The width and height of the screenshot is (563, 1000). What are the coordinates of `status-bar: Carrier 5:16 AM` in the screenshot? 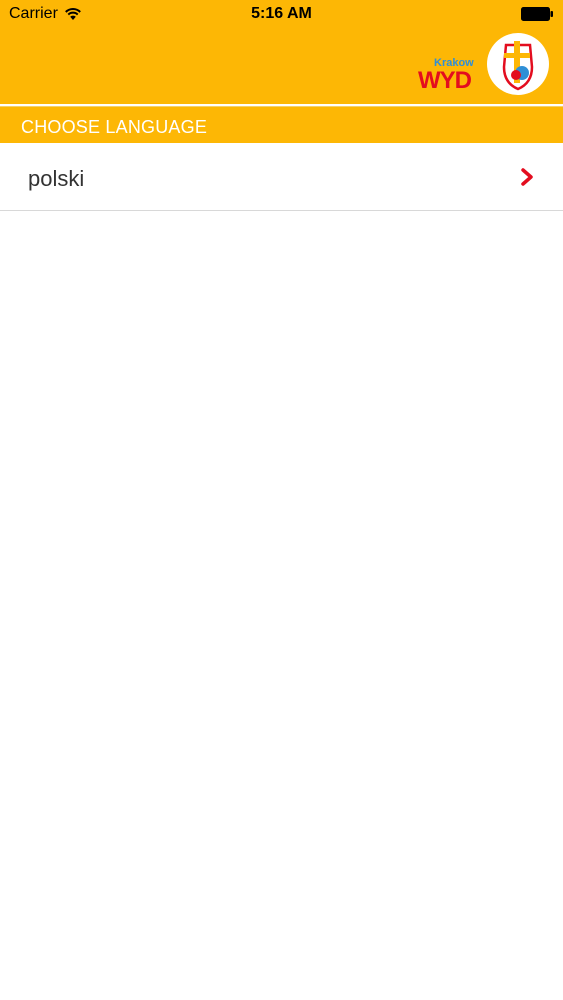 It's located at (281, 15).